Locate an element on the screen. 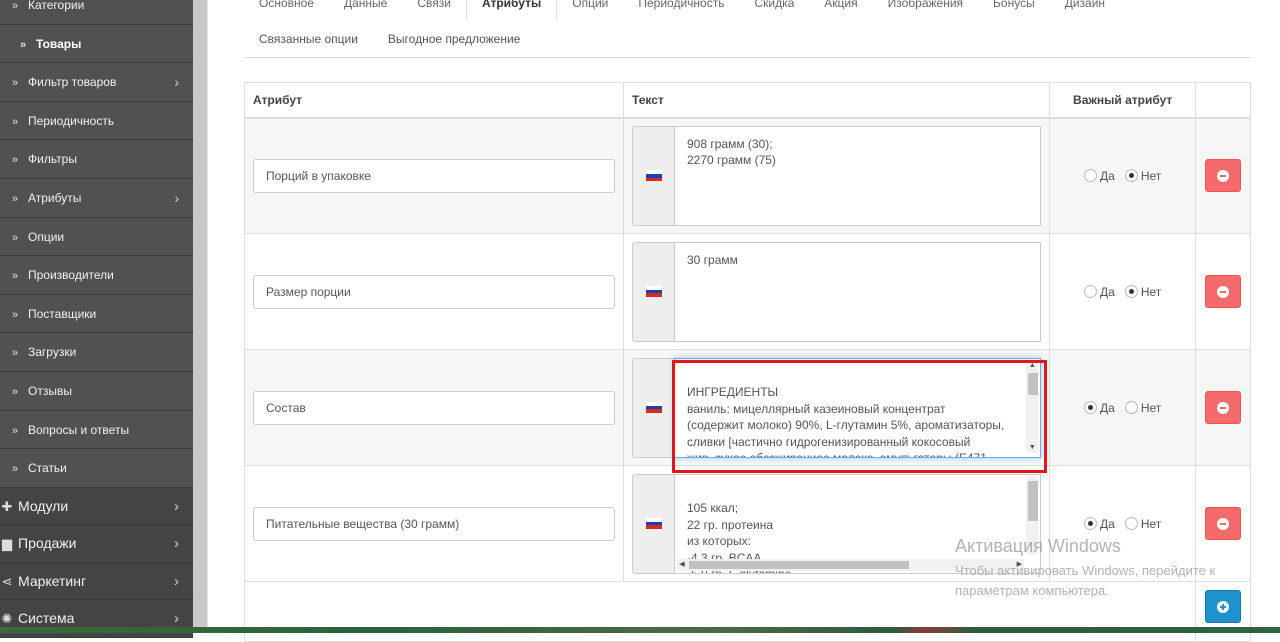 This screenshot has height=642, width=1280. radio-label-no: Нет is located at coordinates (1151, 407).